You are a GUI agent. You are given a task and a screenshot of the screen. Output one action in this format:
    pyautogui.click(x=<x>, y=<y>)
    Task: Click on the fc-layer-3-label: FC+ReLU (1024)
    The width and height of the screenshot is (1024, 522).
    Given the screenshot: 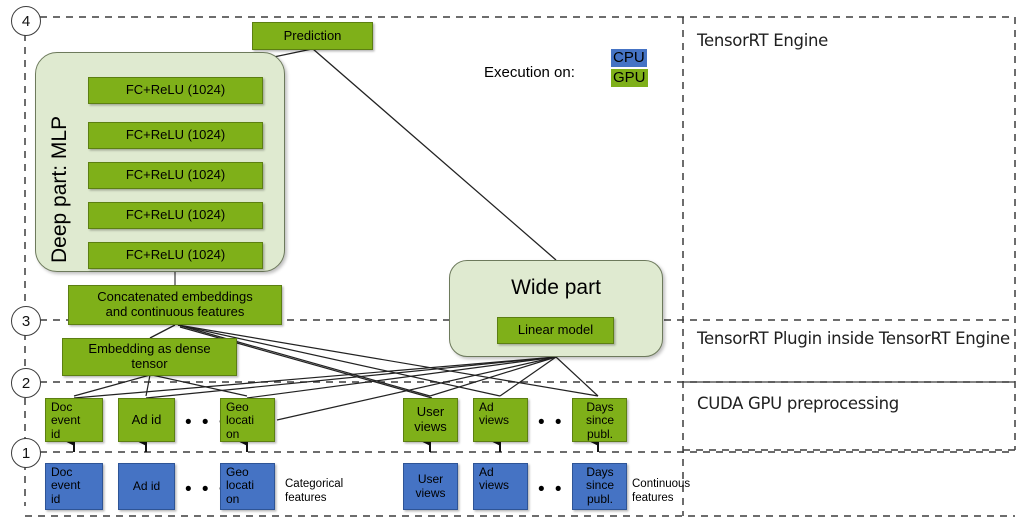 What is the action you would take?
    pyautogui.click(x=175, y=175)
    